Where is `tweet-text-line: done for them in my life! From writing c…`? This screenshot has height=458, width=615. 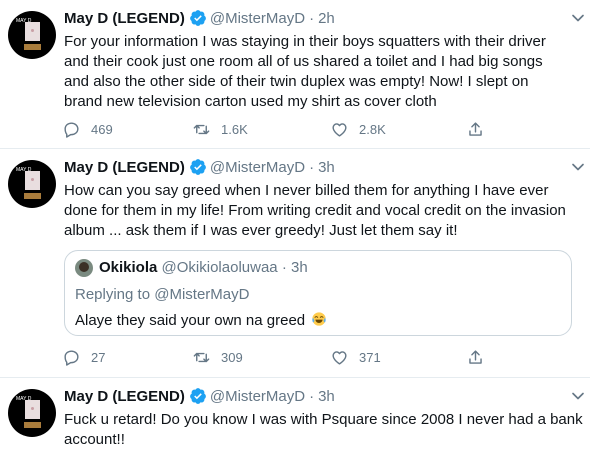
tweet-text-line: done for them in my life! From writing c… is located at coordinates (315, 210).